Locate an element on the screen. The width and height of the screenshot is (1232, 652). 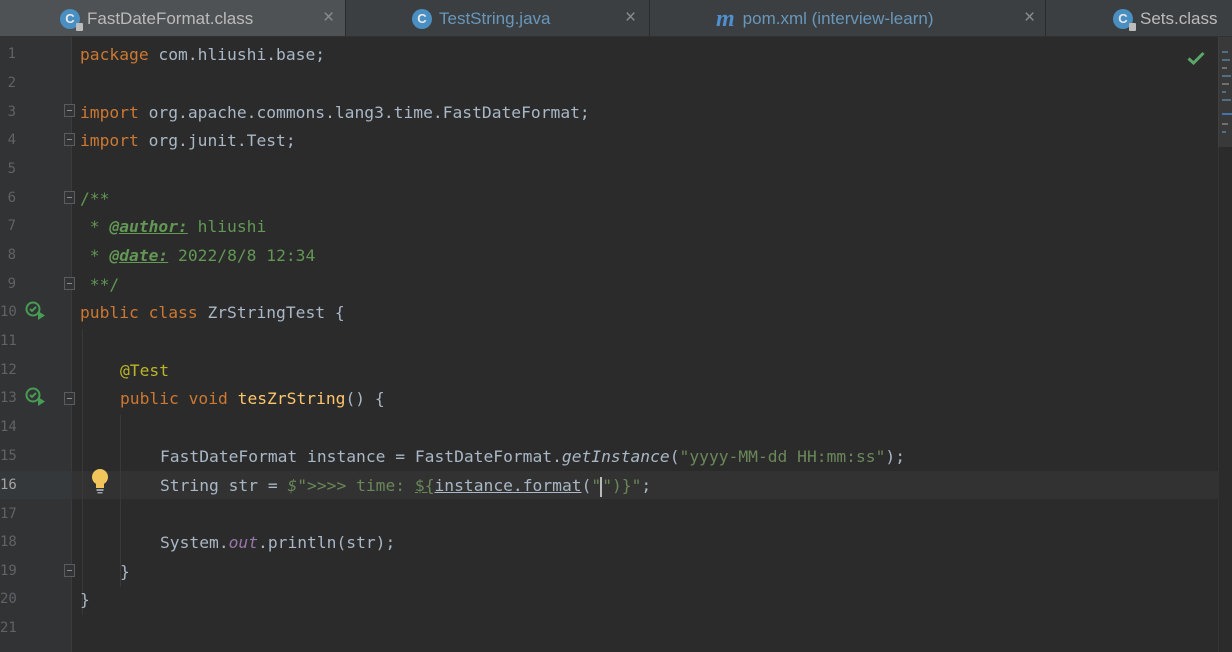
line-number: 18 is located at coordinates (8, 542).